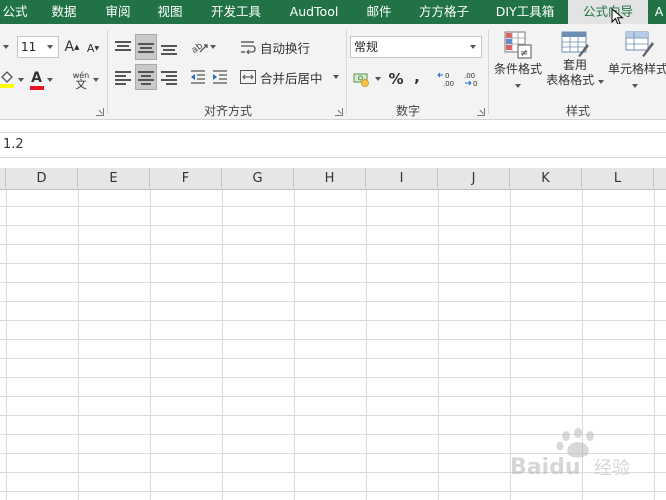  I want to click on decrease-indent-icon, so click(198, 77).